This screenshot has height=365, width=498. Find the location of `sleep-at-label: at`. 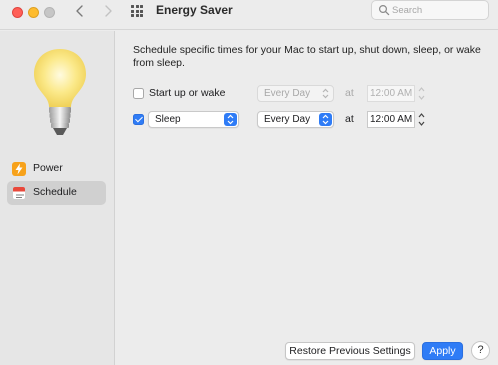

sleep-at-label: at is located at coordinates (349, 119).